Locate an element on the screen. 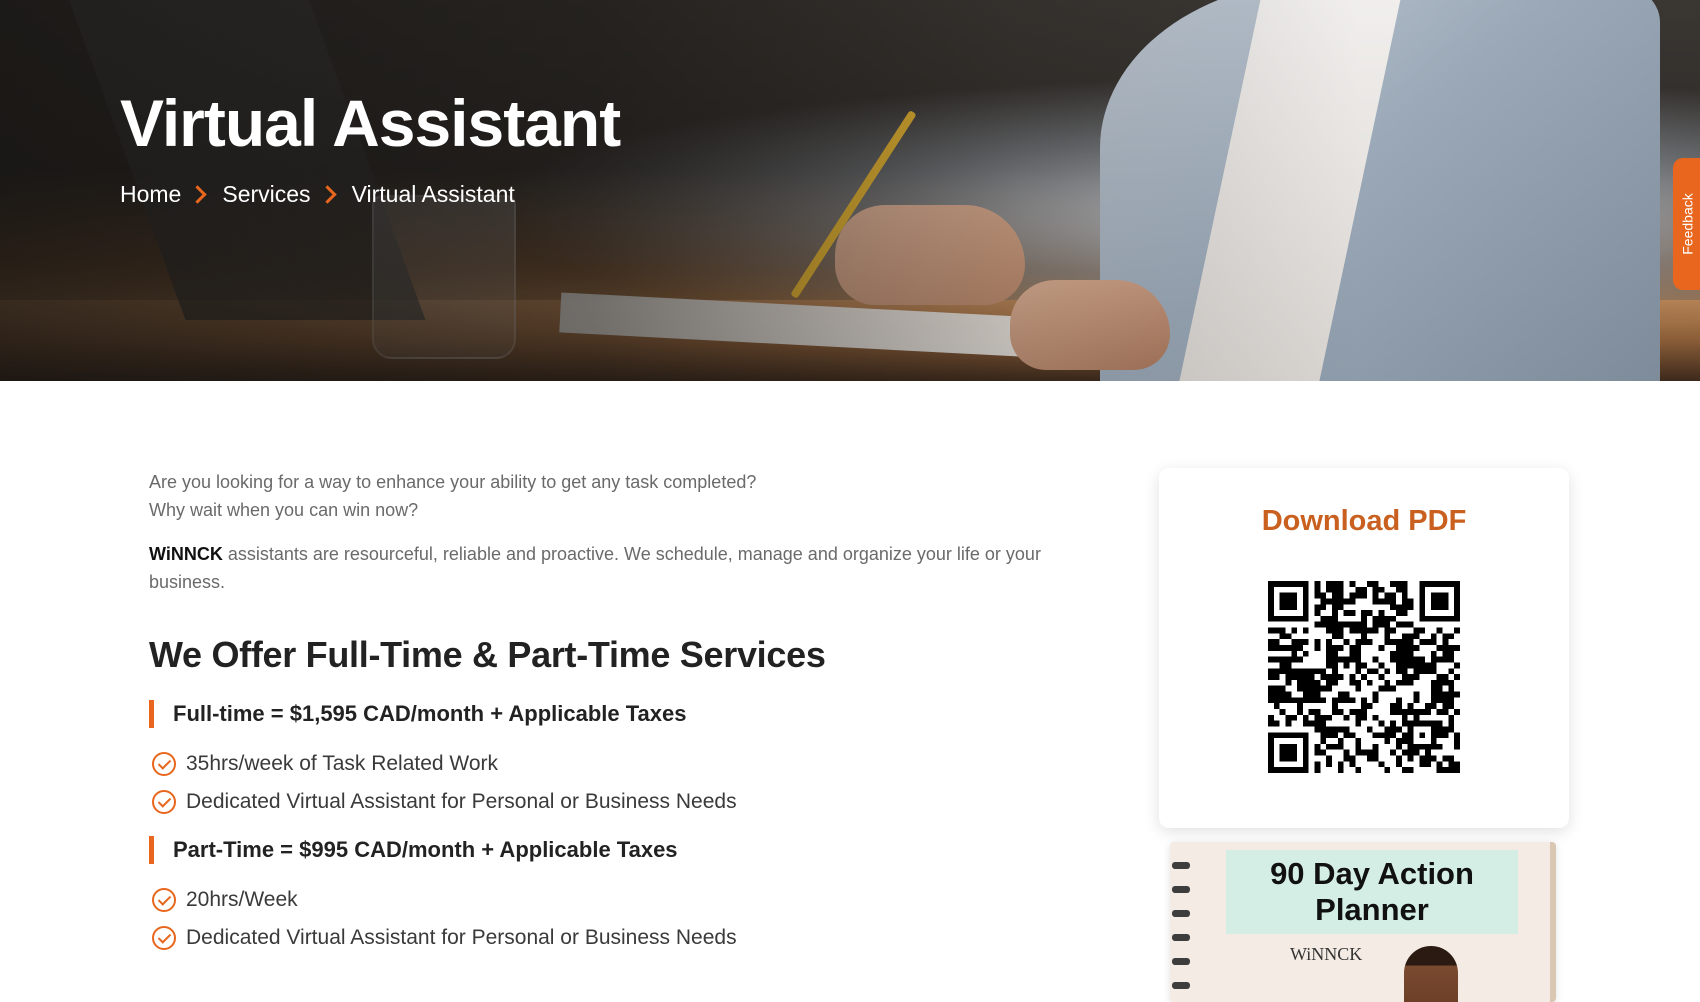 Image resolution: width=1700 pixels, height=1002 pixels. planner-promo-image: 90 Day Action Planner WiNNCK is located at coordinates (1363, 922).